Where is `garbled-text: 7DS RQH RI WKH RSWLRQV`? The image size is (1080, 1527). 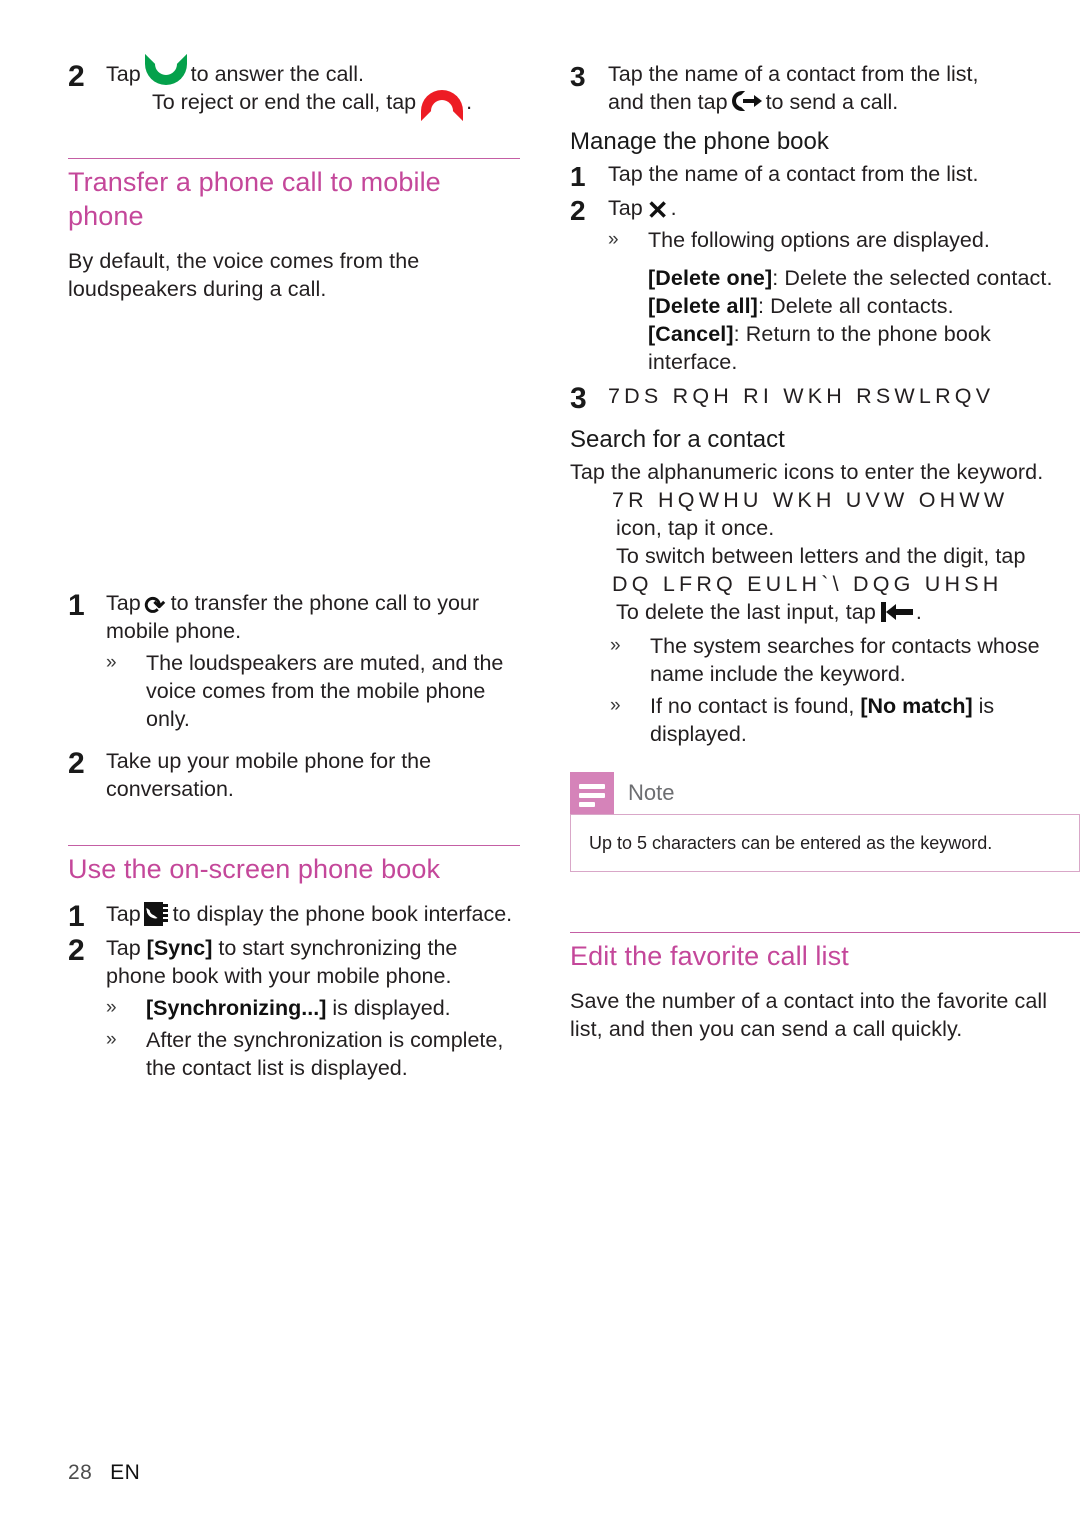 garbled-text: 7DS RQH RI WKH RSWLRQV is located at coordinates (801, 396).